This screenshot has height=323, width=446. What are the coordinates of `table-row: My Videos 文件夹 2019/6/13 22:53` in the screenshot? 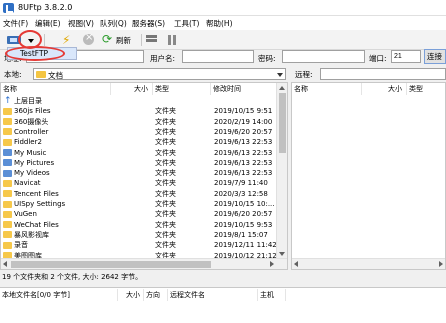 It's located at (138, 173).